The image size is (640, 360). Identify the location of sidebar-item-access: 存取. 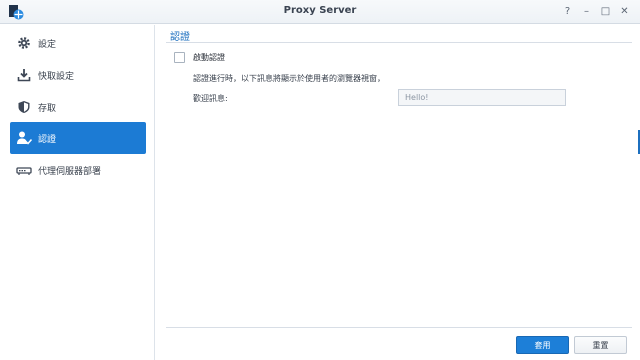
(78, 107).